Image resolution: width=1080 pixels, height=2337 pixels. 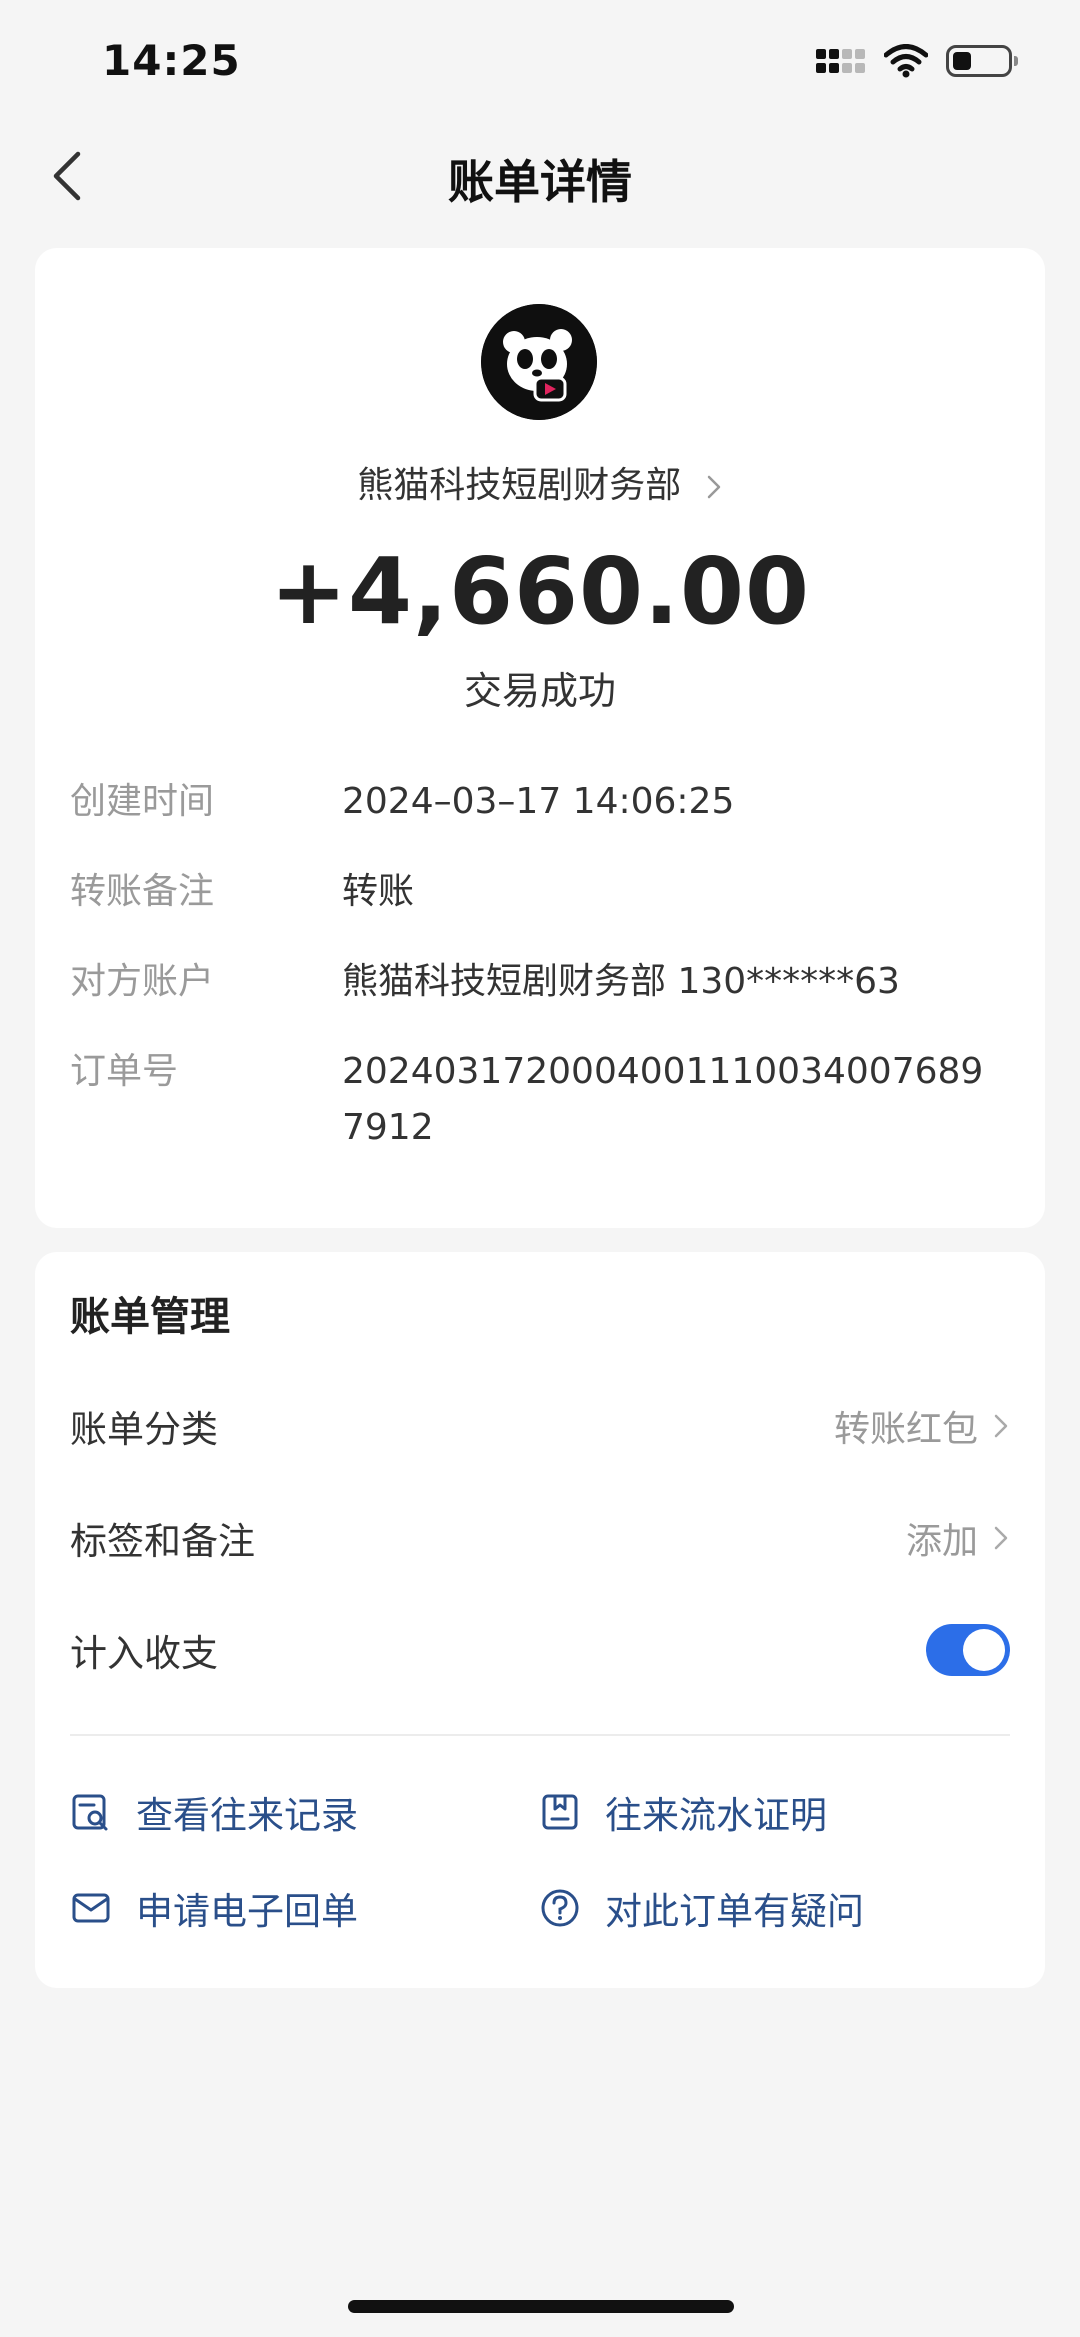 What do you see at coordinates (716, 1815) in the screenshot?
I see `action-label: 往来流水证明` at bounding box center [716, 1815].